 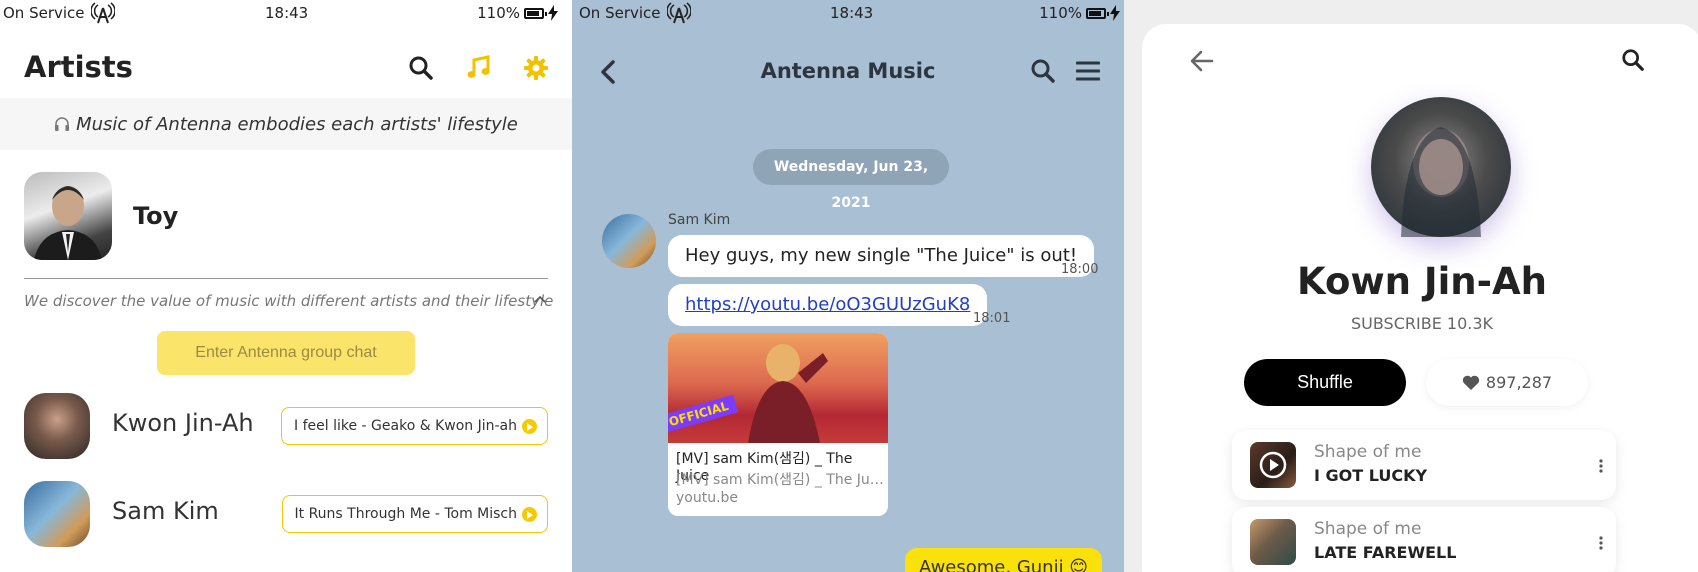 What do you see at coordinates (1202, 61) in the screenshot?
I see `back-arrow-icon` at bounding box center [1202, 61].